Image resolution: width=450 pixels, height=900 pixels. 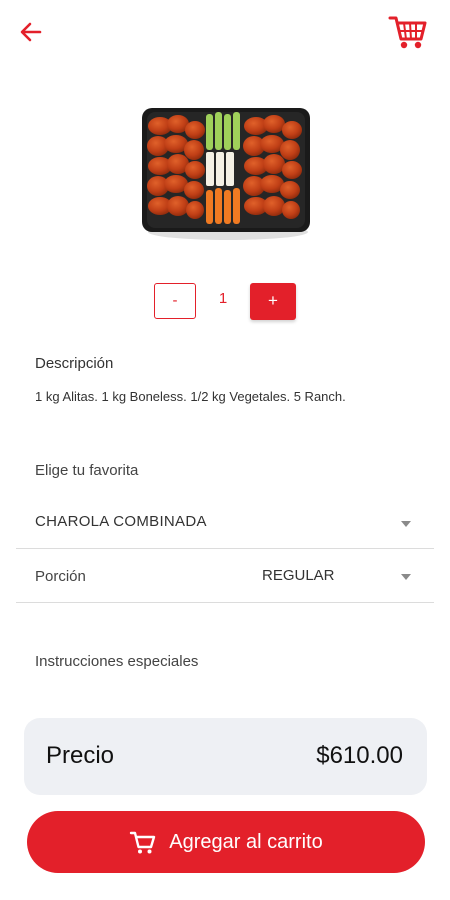 I want to click on portion-selected-value: REGULAR, so click(x=298, y=575).